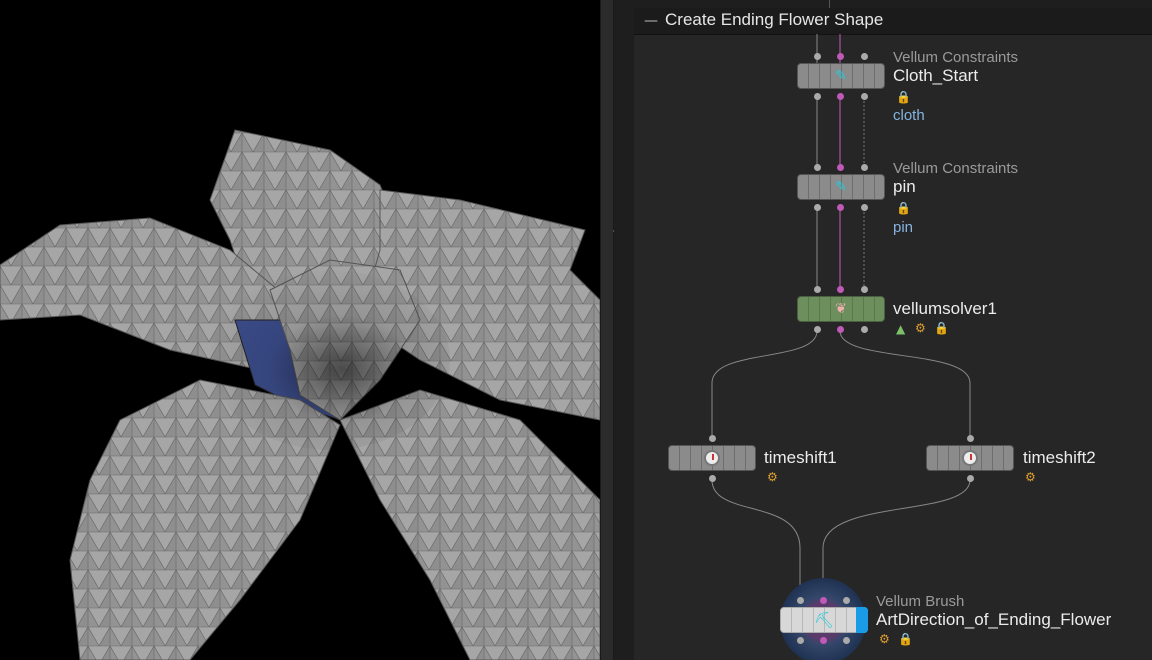 Image resolution: width=1152 pixels, height=660 pixels. I want to click on pane-gap, so click(624, 330).